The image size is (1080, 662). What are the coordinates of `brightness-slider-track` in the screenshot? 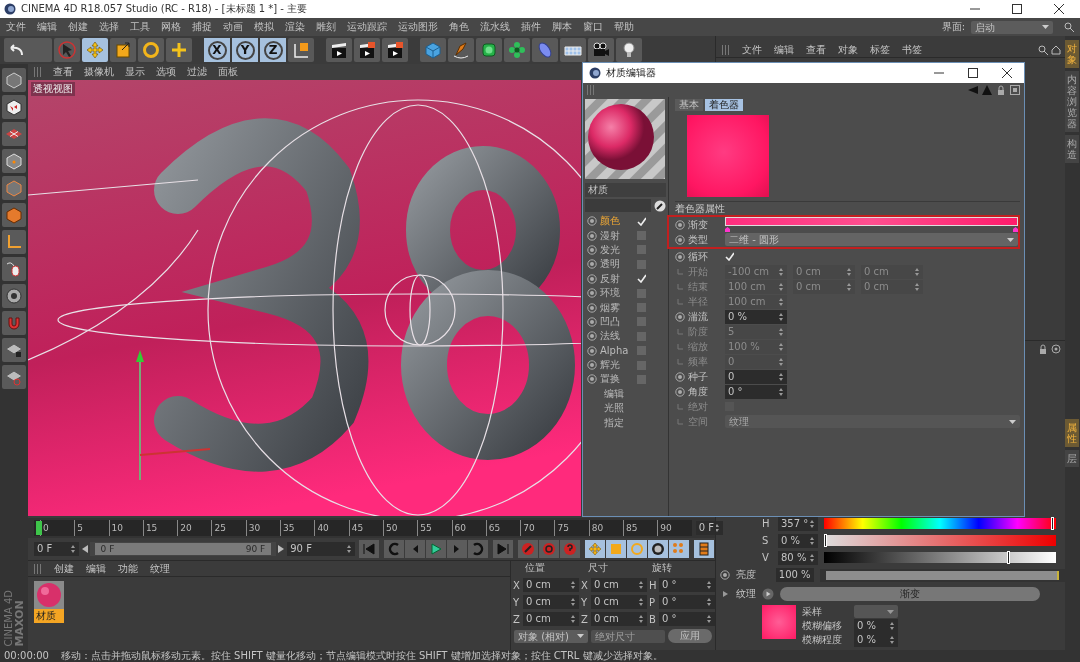 It's located at (942, 575).